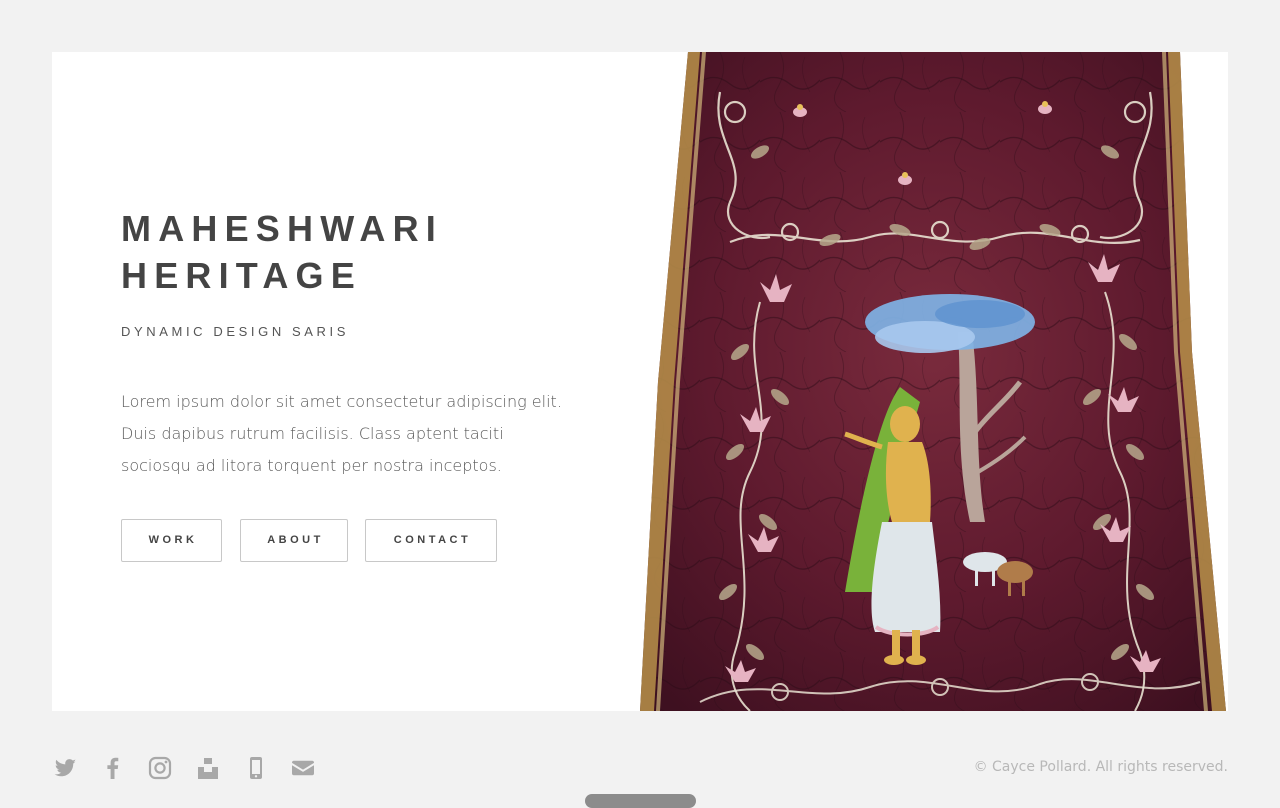  Describe the element at coordinates (640, 768) in the screenshot. I see `site-footer: © Cayce Pollard. All rights reserved.` at that location.